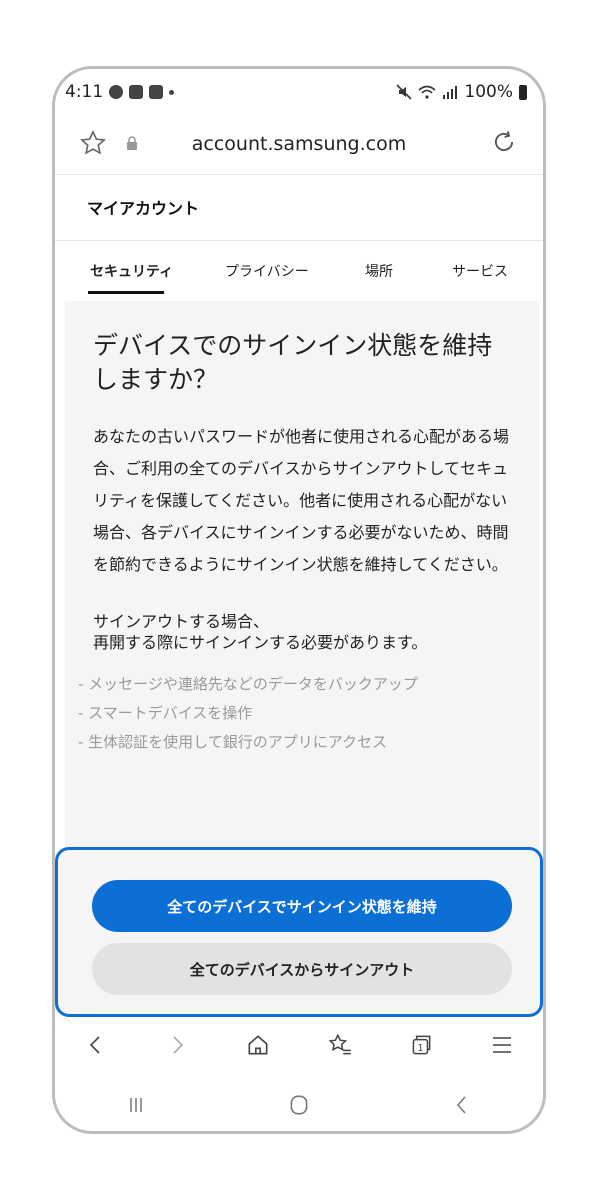 The height and width of the screenshot is (1200, 600). Describe the element at coordinates (84, 92) in the screenshot. I see `status-time: 4:11` at that location.